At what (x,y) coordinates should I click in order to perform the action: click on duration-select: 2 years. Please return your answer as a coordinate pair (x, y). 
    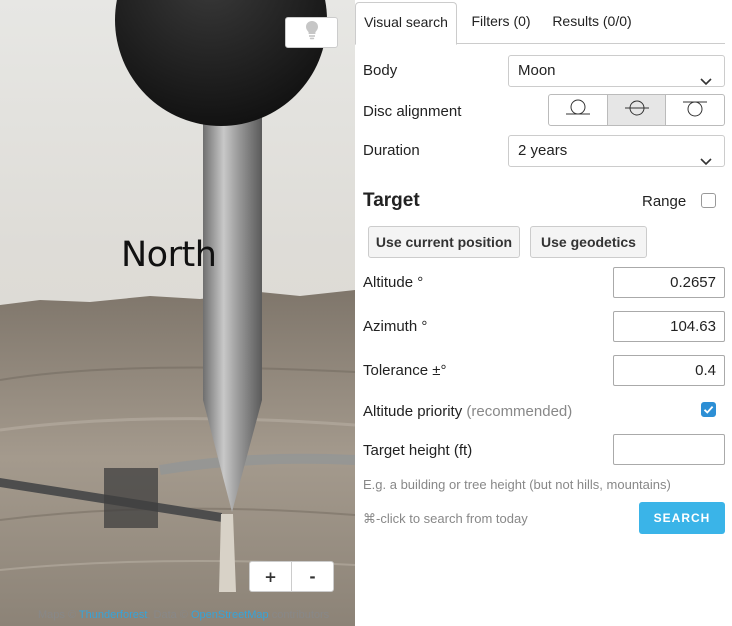
    Looking at the image, I should click on (616, 151).